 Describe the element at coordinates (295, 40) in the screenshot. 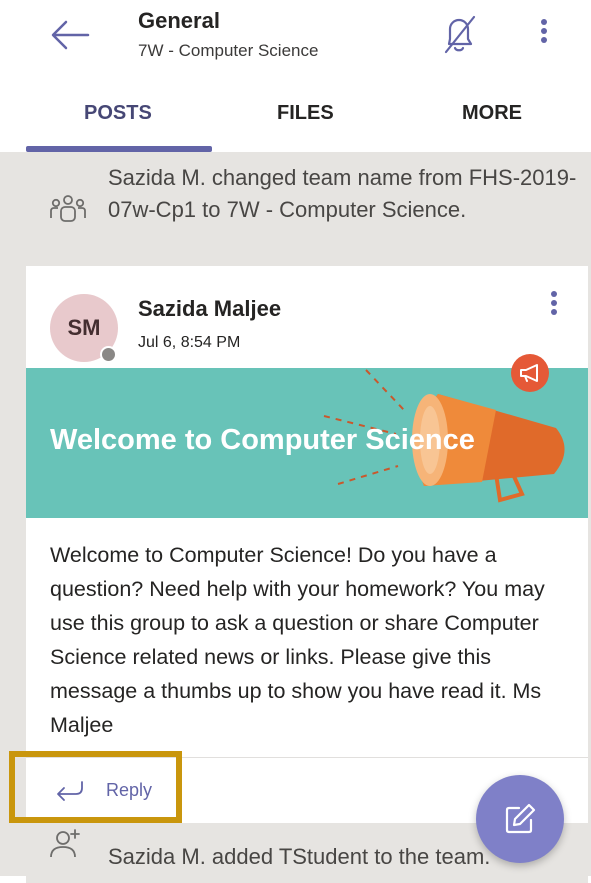

I see `channel-header: General 7W - Computer Science` at that location.